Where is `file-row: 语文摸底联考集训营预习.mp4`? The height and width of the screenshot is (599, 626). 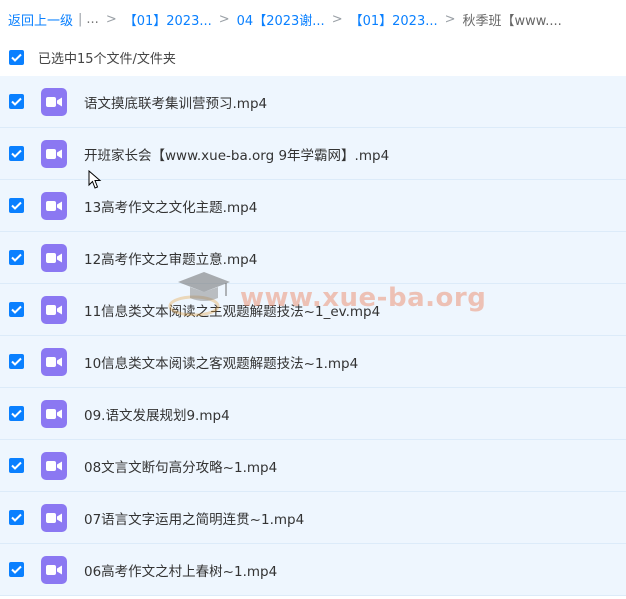
file-row: 语文摸底联考集训营预习.mp4 is located at coordinates (313, 102).